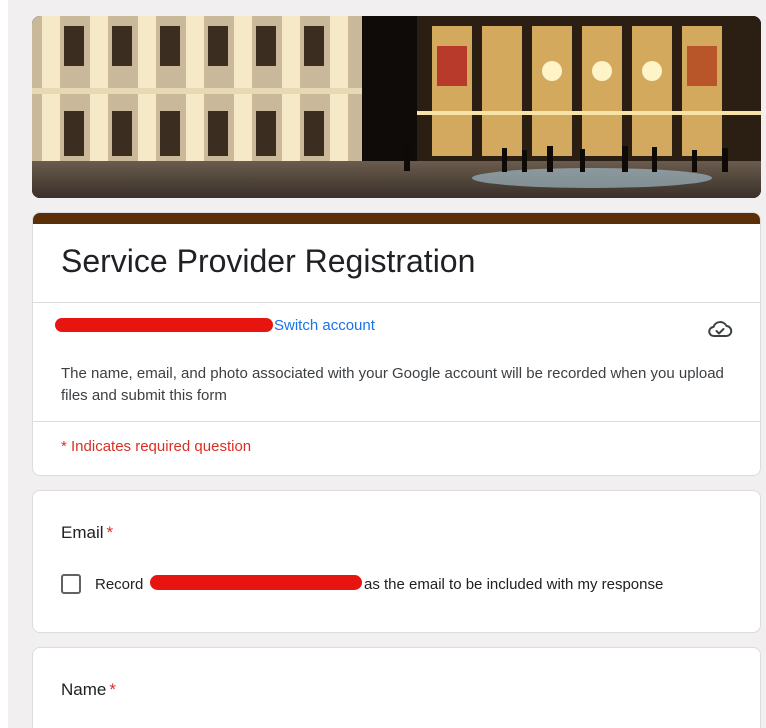 This screenshot has height=728, width=766. What do you see at coordinates (720, 329) in the screenshot?
I see `cloud-check-icon` at bounding box center [720, 329].